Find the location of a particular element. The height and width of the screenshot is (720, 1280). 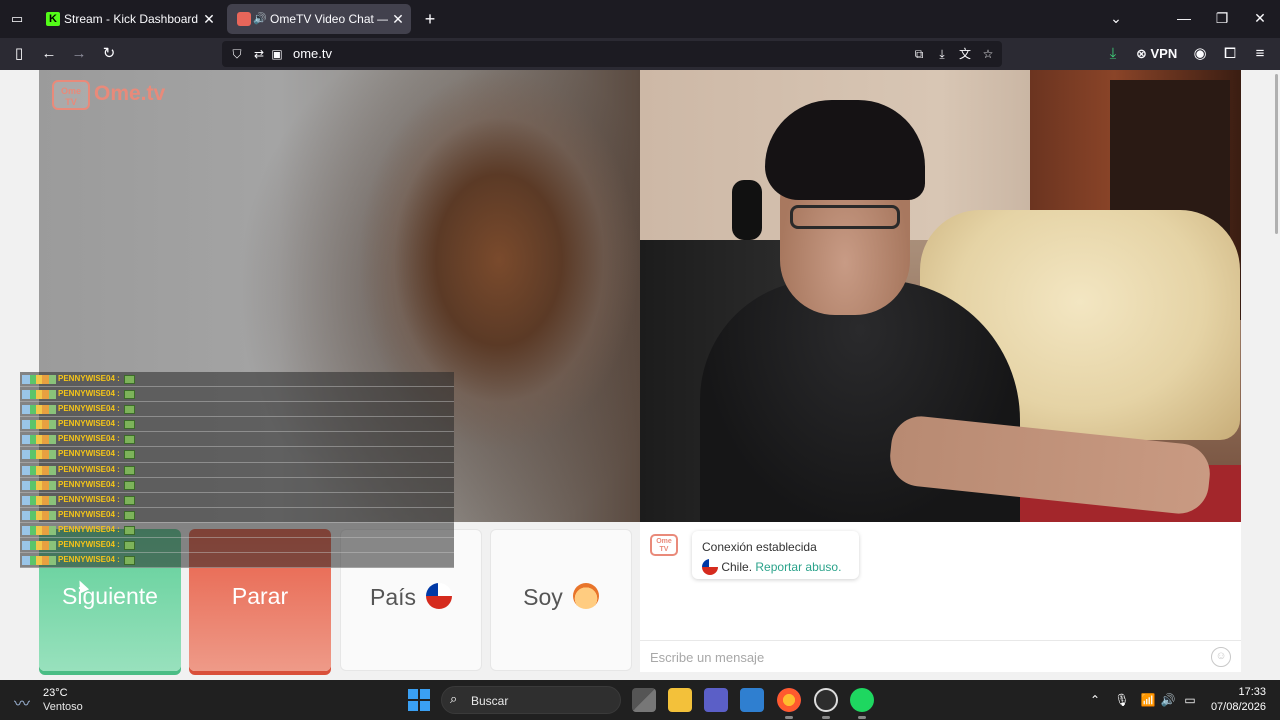

bookmark-star-icon: ☆ is located at coordinates (988, 54).